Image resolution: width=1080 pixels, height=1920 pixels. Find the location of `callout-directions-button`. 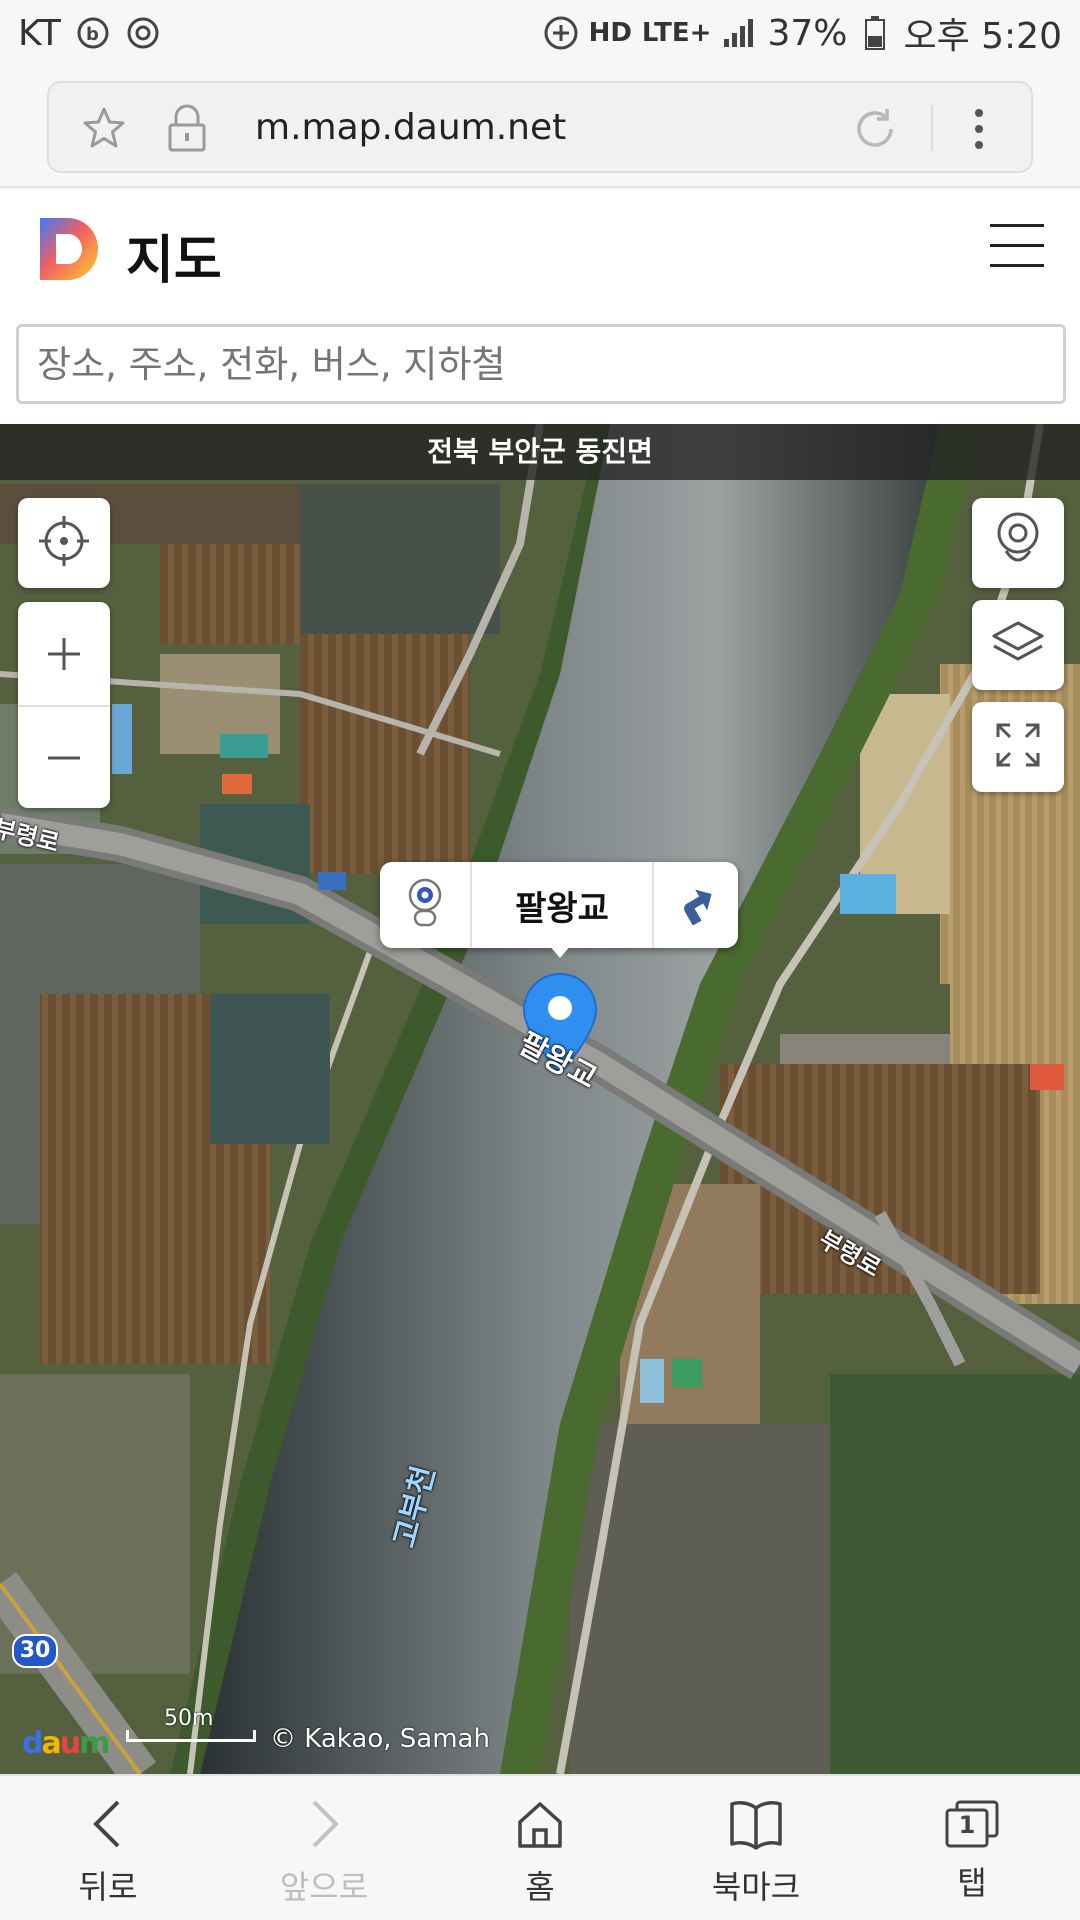

callout-directions-button is located at coordinates (695, 905).